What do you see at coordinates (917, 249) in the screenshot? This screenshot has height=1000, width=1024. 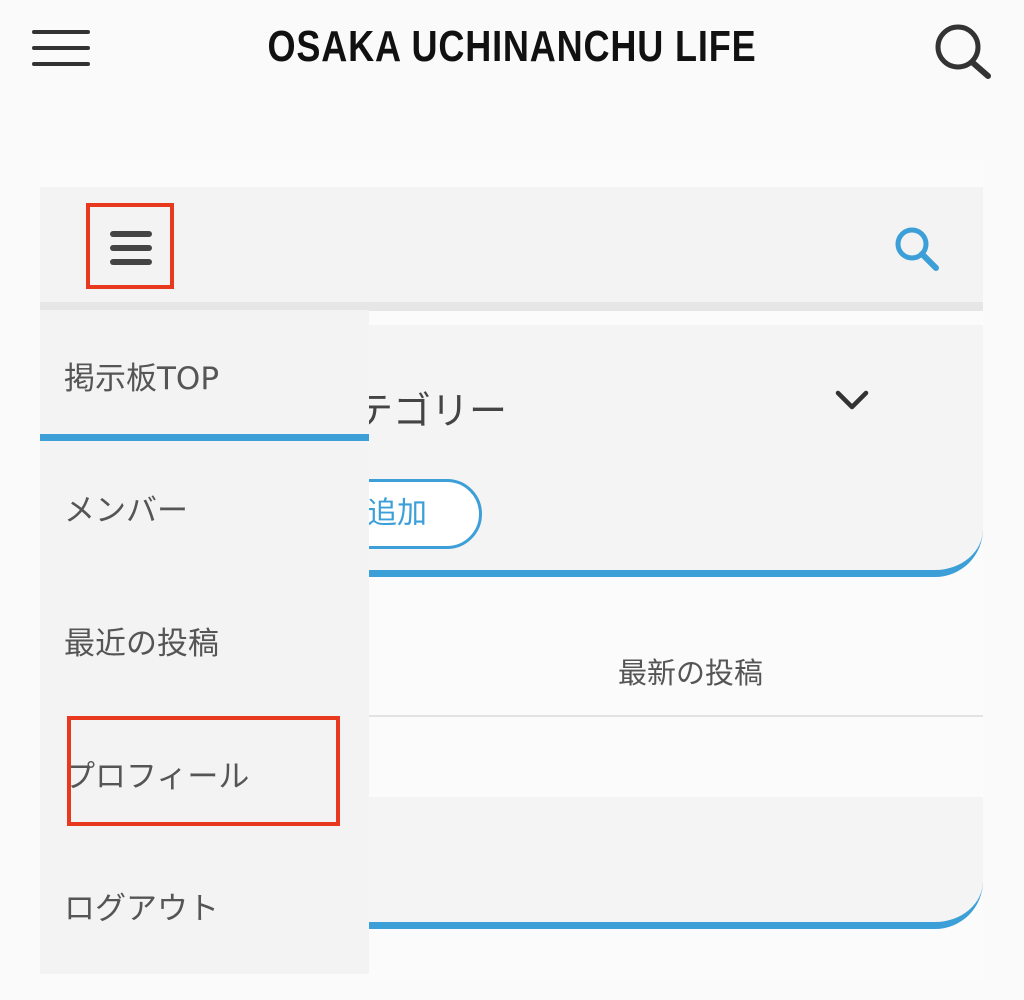 I see `forum-search-icon` at bounding box center [917, 249].